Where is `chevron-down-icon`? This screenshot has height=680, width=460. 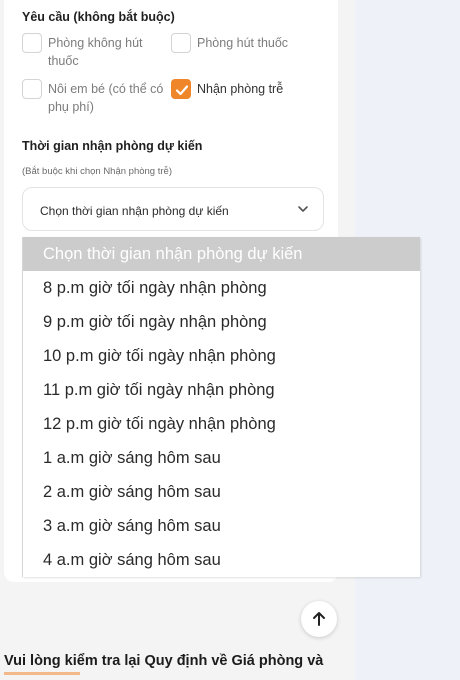
chevron-down-icon is located at coordinates (303, 209).